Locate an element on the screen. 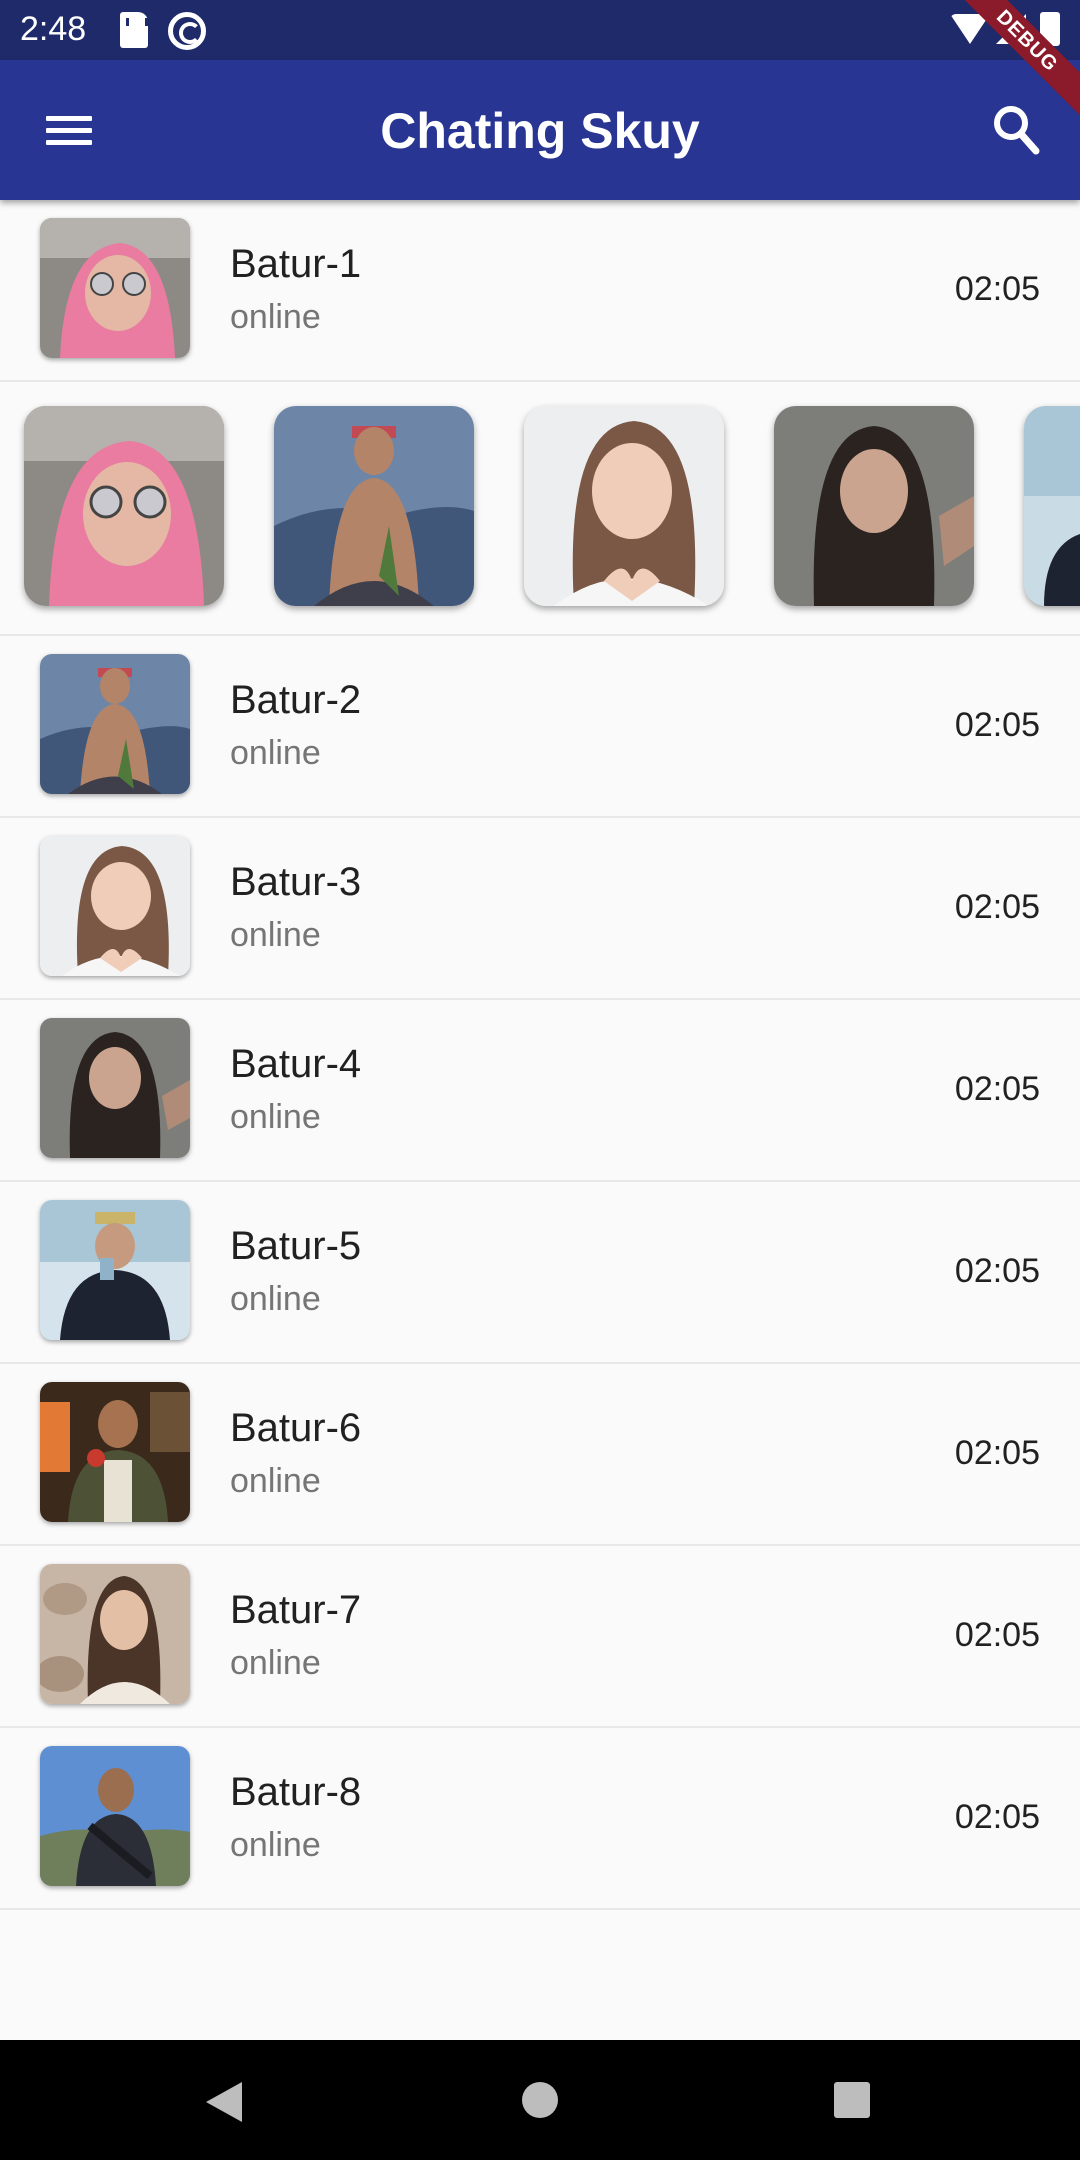 The width and height of the screenshot is (1080, 2160). chat-name: Batur-7 is located at coordinates (296, 1610).